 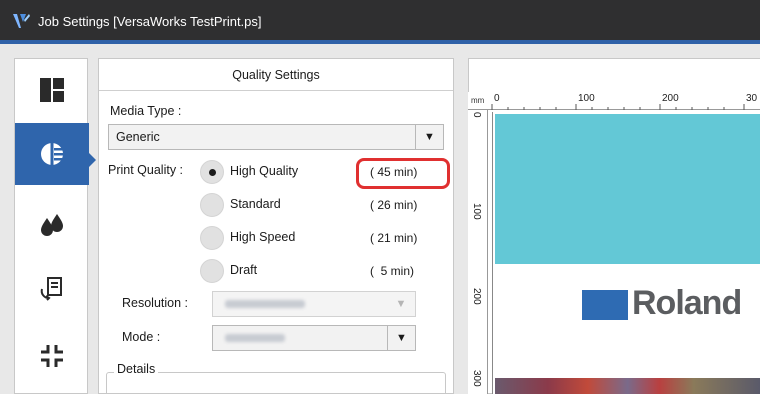 I want to click on color-management-icon, so click(x=51, y=289).